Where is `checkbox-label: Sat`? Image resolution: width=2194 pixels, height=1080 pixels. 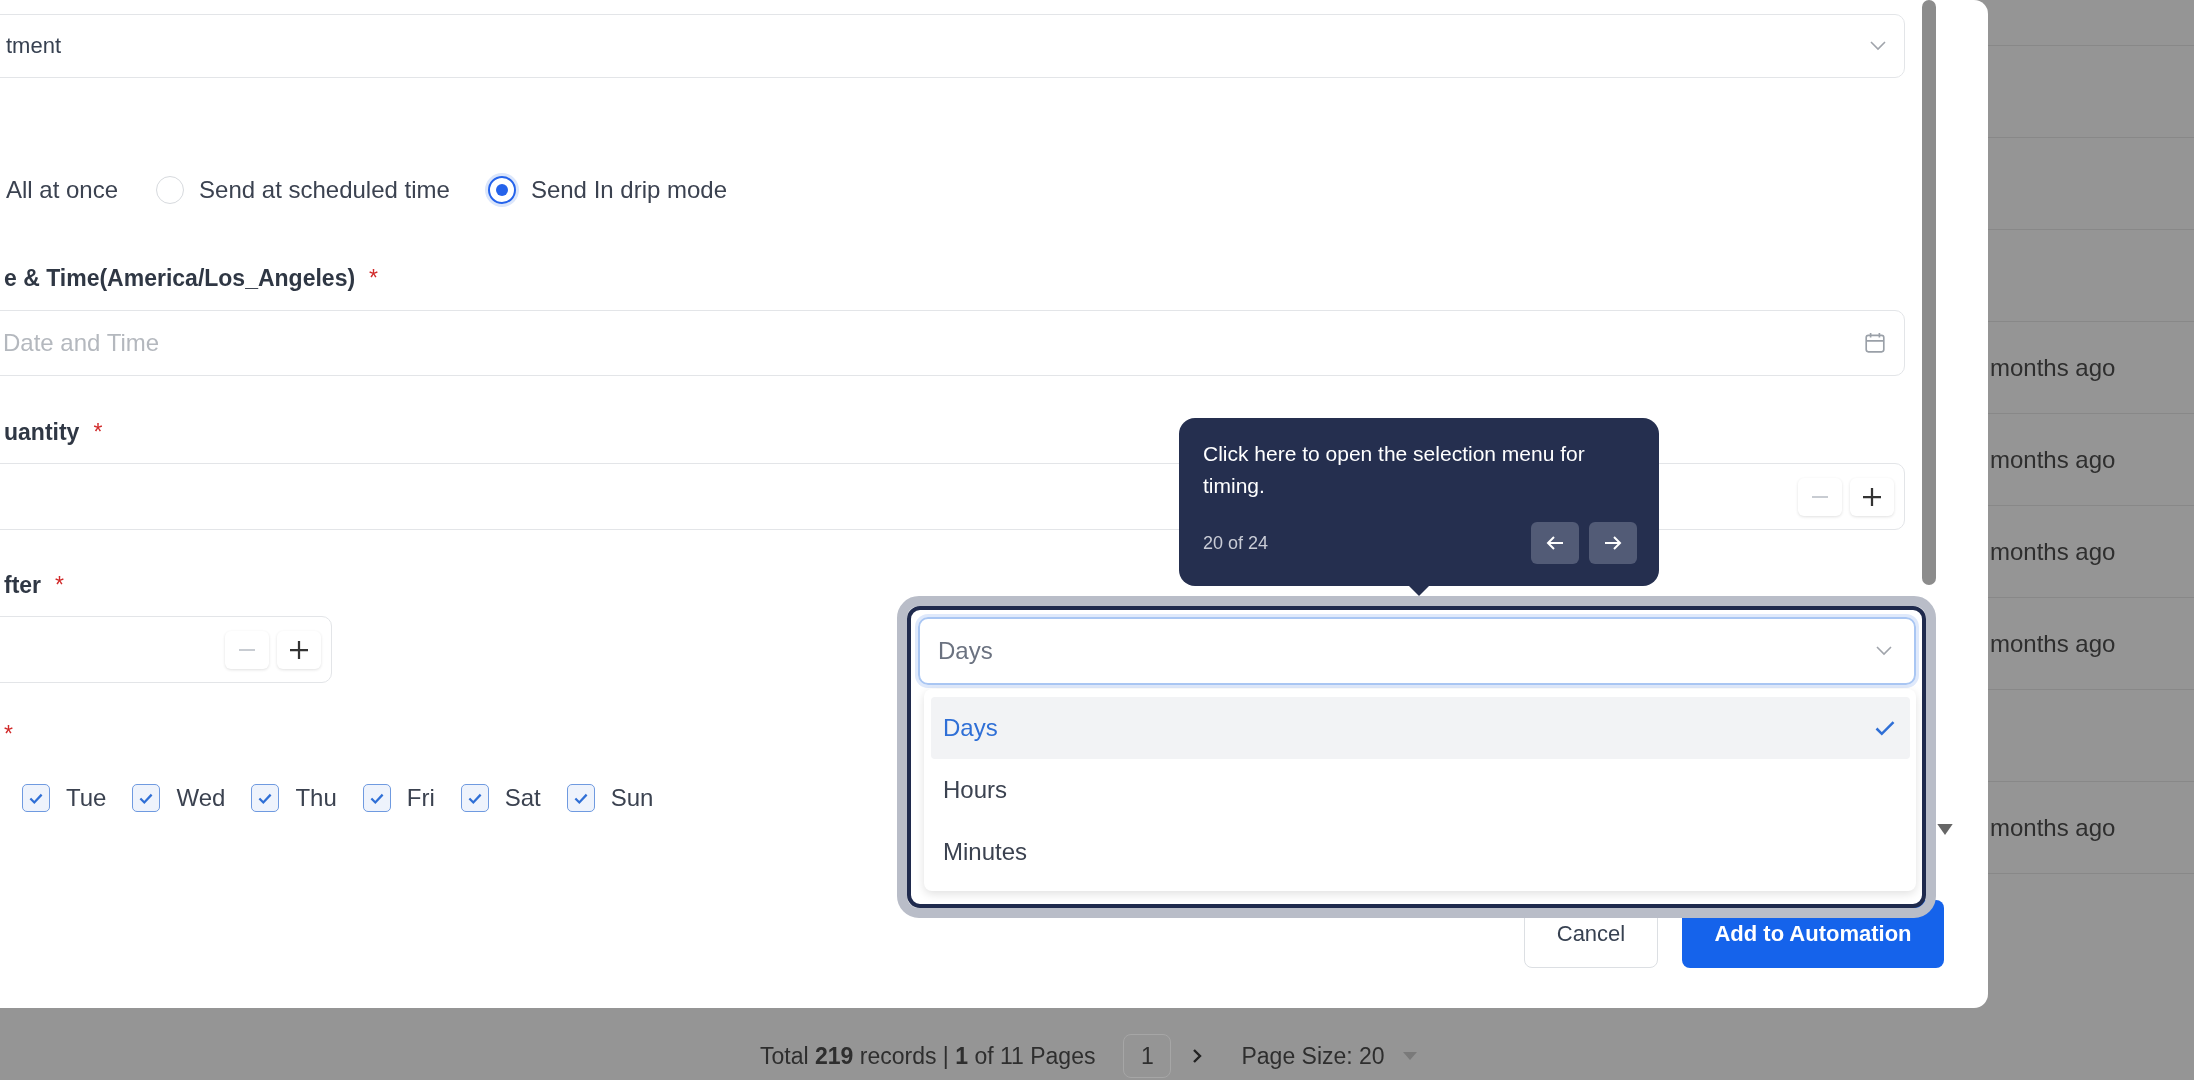
checkbox-label: Sat is located at coordinates (522, 798).